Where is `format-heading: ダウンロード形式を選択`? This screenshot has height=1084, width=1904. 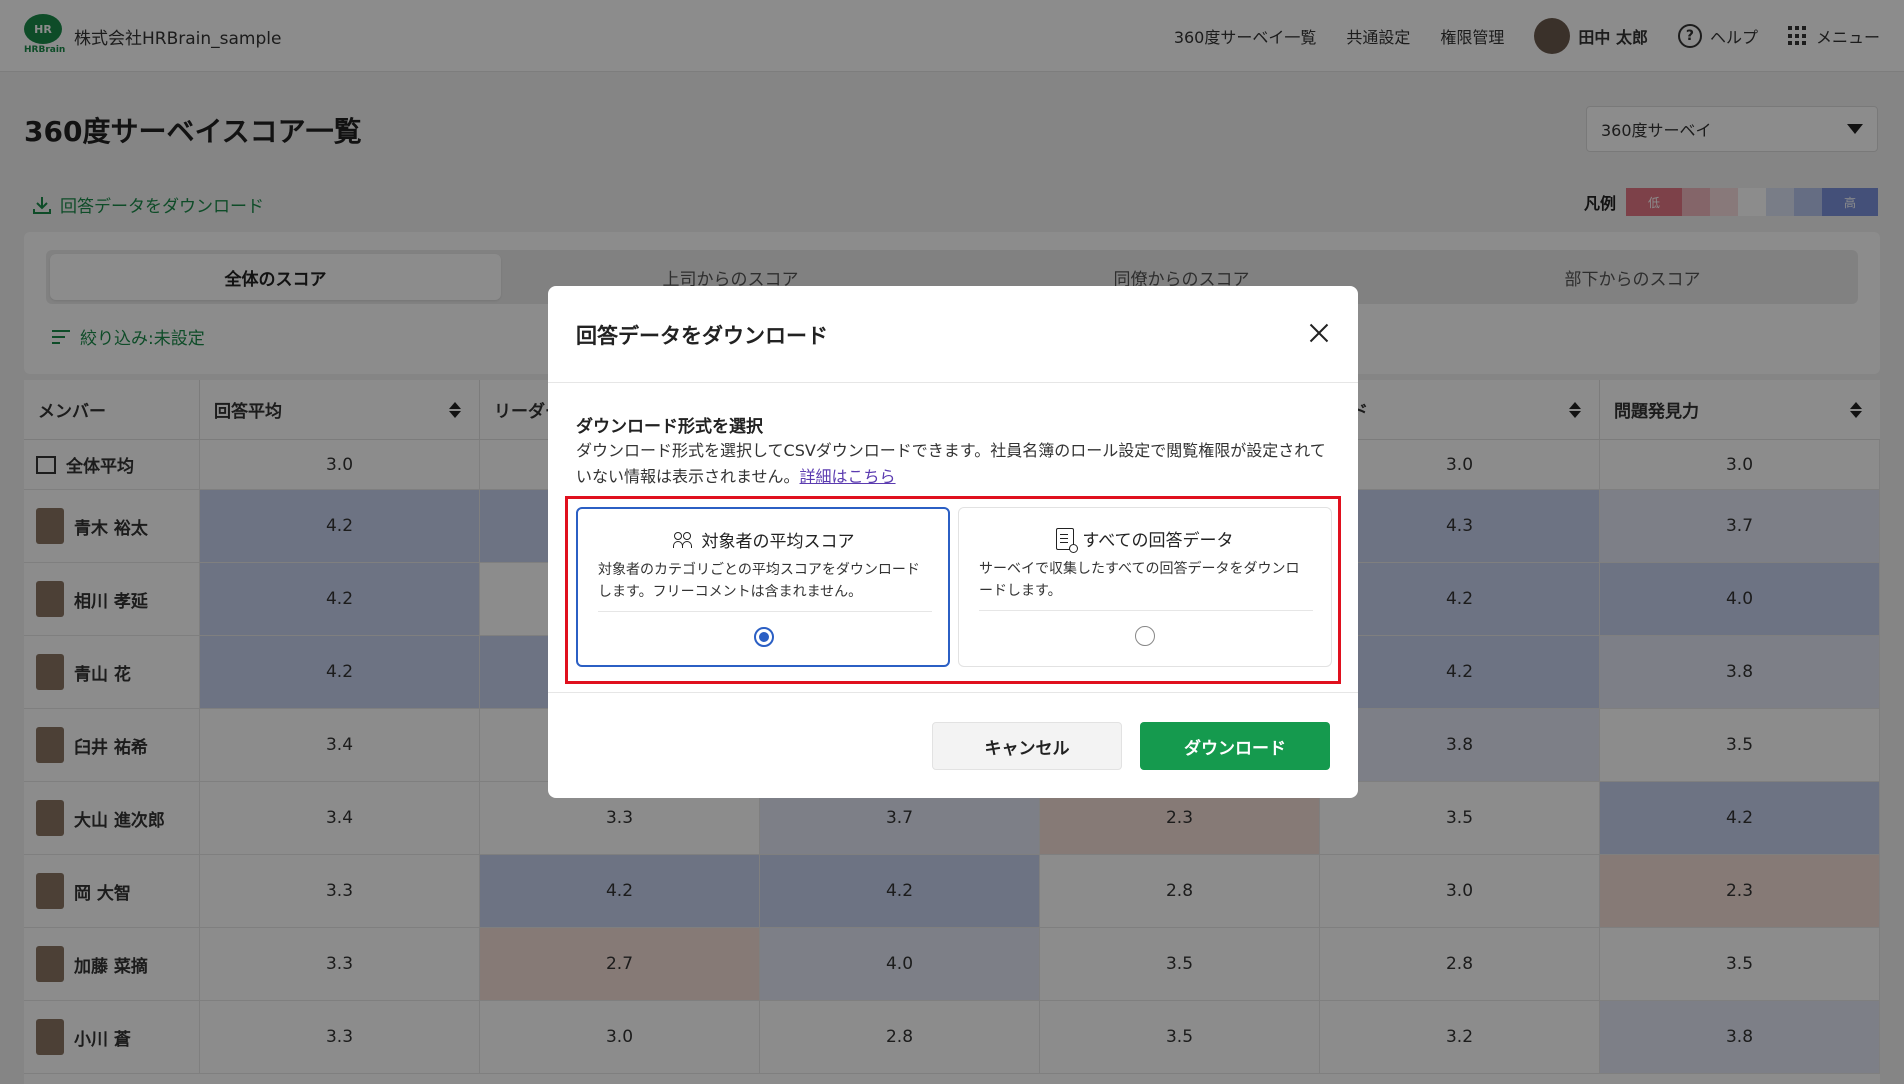 format-heading: ダウンロード形式を選択 is located at coordinates (669, 427).